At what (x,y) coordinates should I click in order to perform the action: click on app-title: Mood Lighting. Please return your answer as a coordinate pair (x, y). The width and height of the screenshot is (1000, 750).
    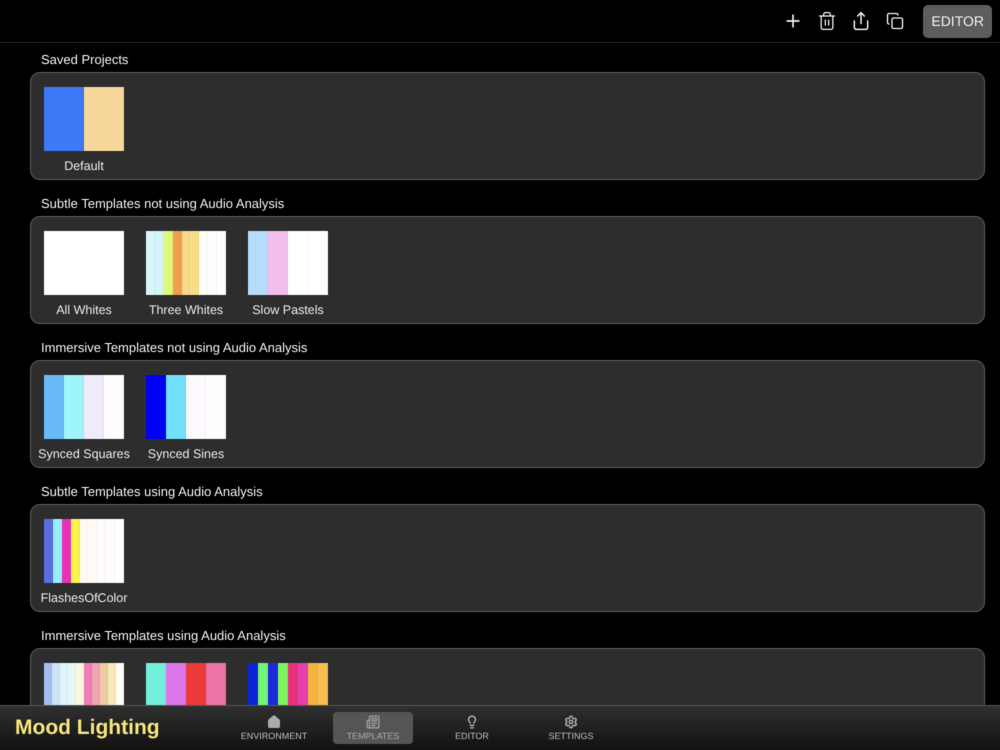
    Looking at the image, I should click on (87, 728).